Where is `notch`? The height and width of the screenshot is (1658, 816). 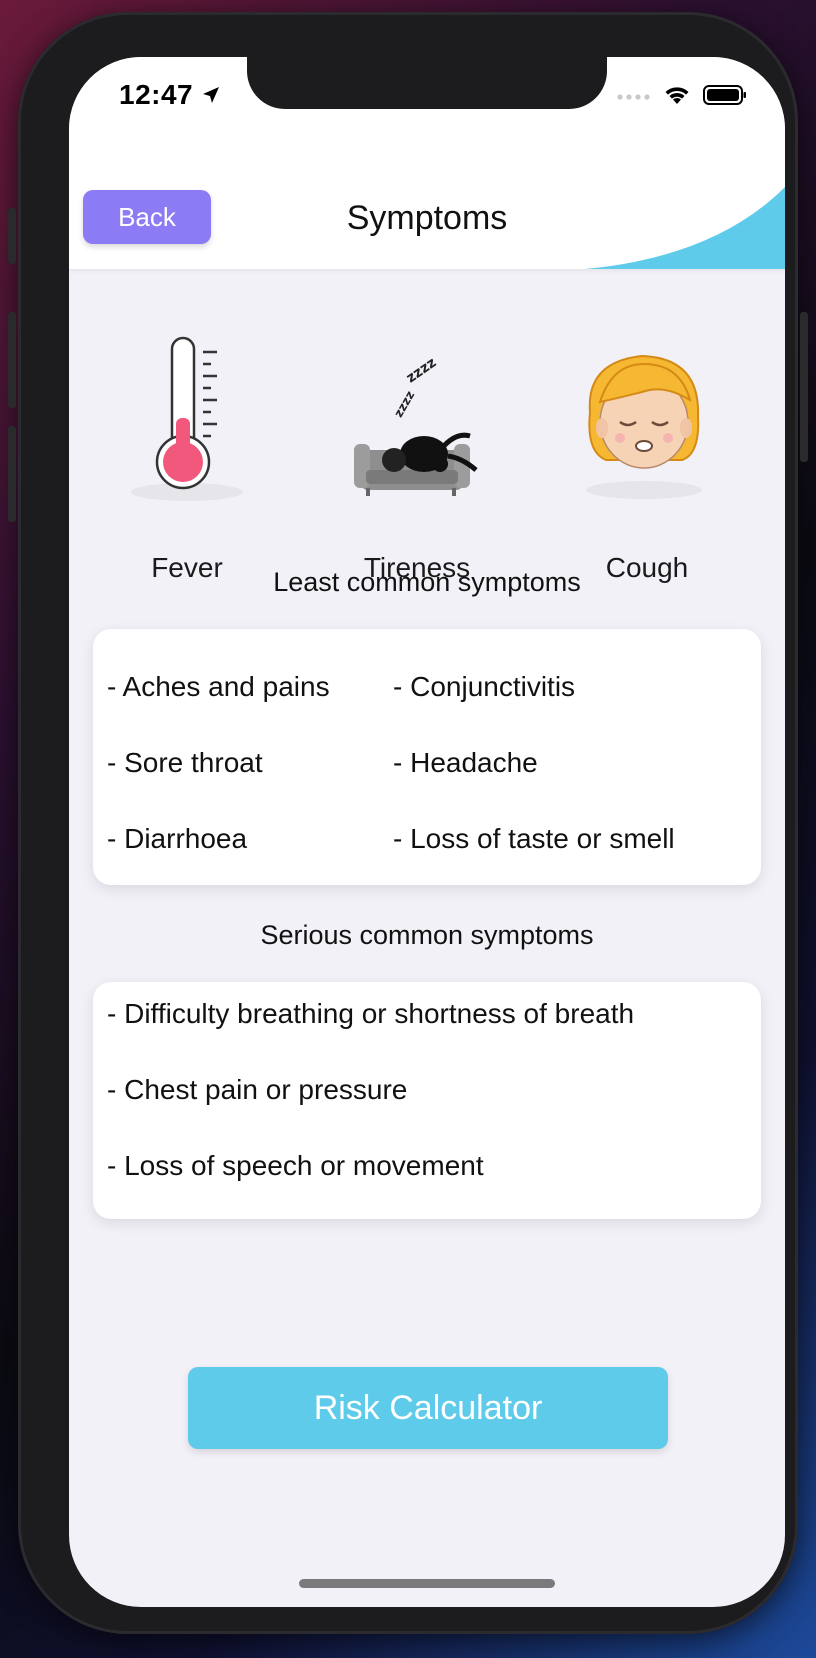 notch is located at coordinates (427, 83).